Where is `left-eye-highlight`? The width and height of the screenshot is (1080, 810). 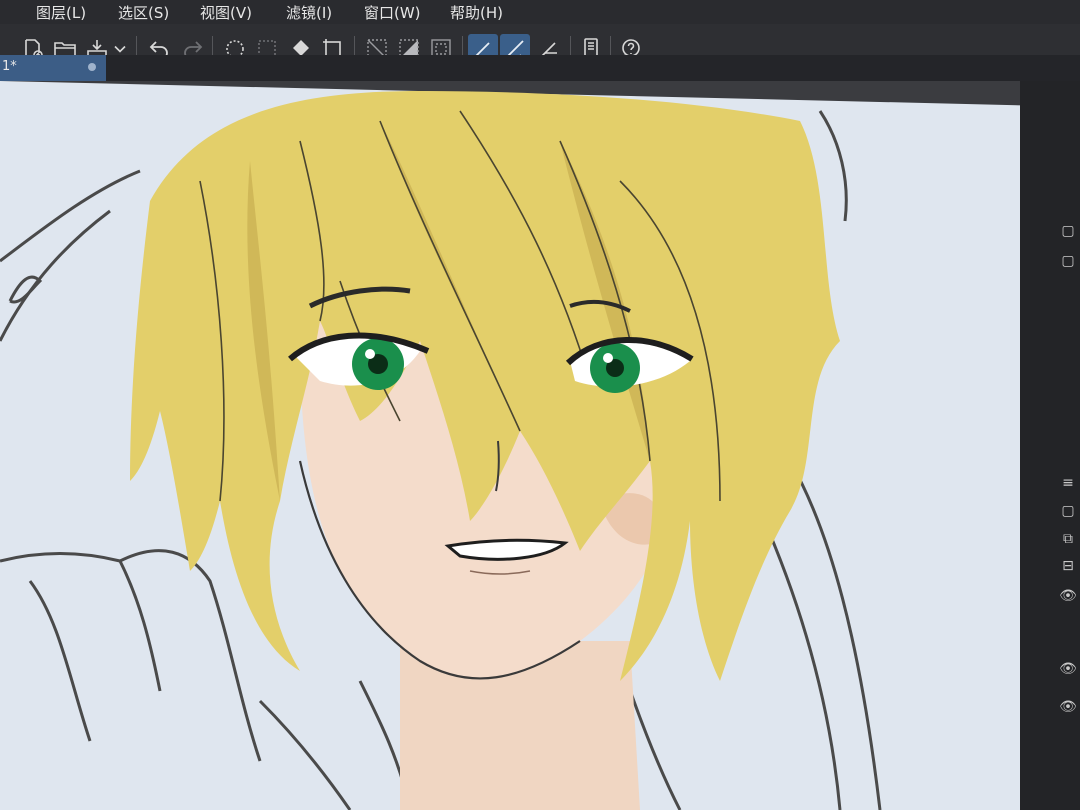 left-eye-highlight is located at coordinates (370, 354).